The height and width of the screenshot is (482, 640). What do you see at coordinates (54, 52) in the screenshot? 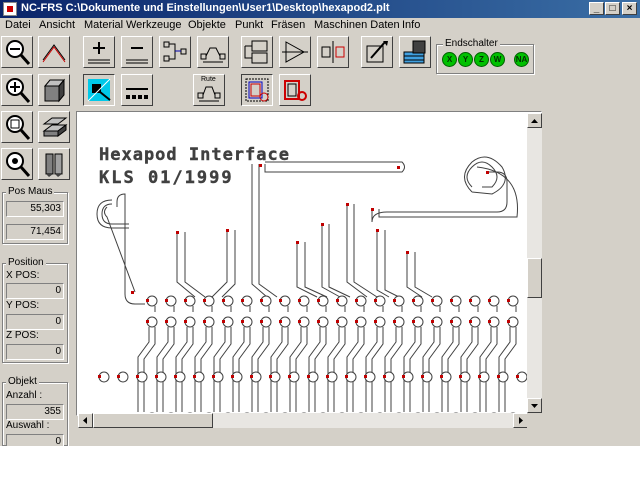
I see `view-angle-button` at bounding box center [54, 52].